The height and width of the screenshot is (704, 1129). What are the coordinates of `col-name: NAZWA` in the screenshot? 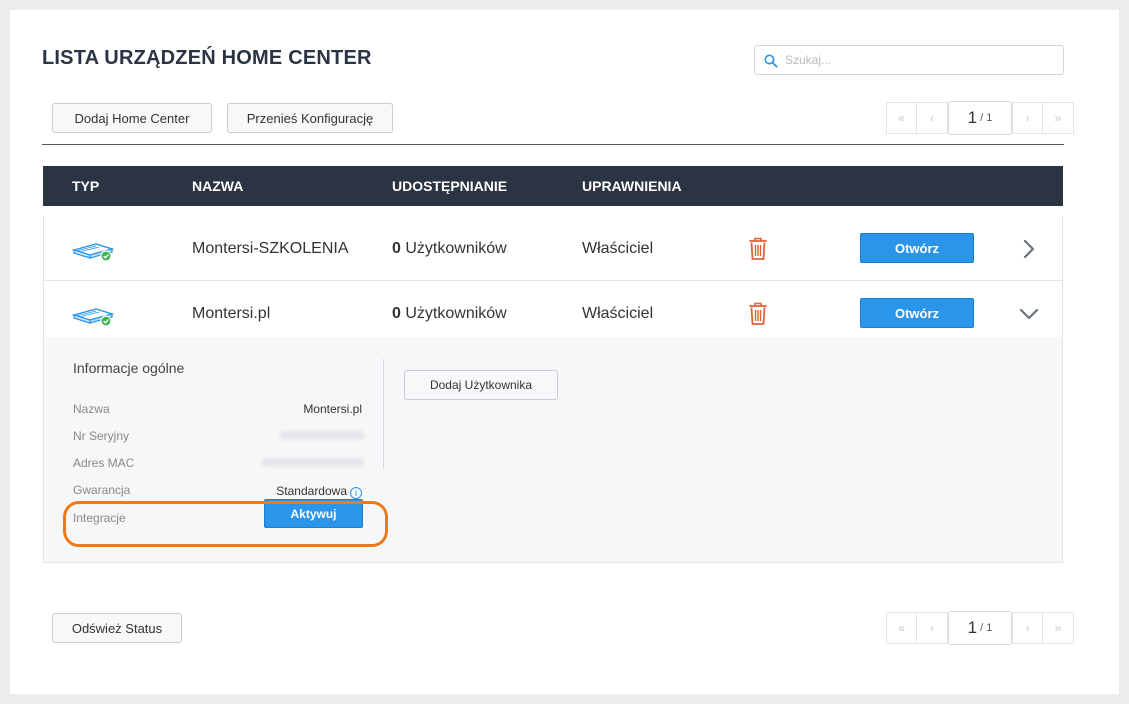 It's located at (218, 186).